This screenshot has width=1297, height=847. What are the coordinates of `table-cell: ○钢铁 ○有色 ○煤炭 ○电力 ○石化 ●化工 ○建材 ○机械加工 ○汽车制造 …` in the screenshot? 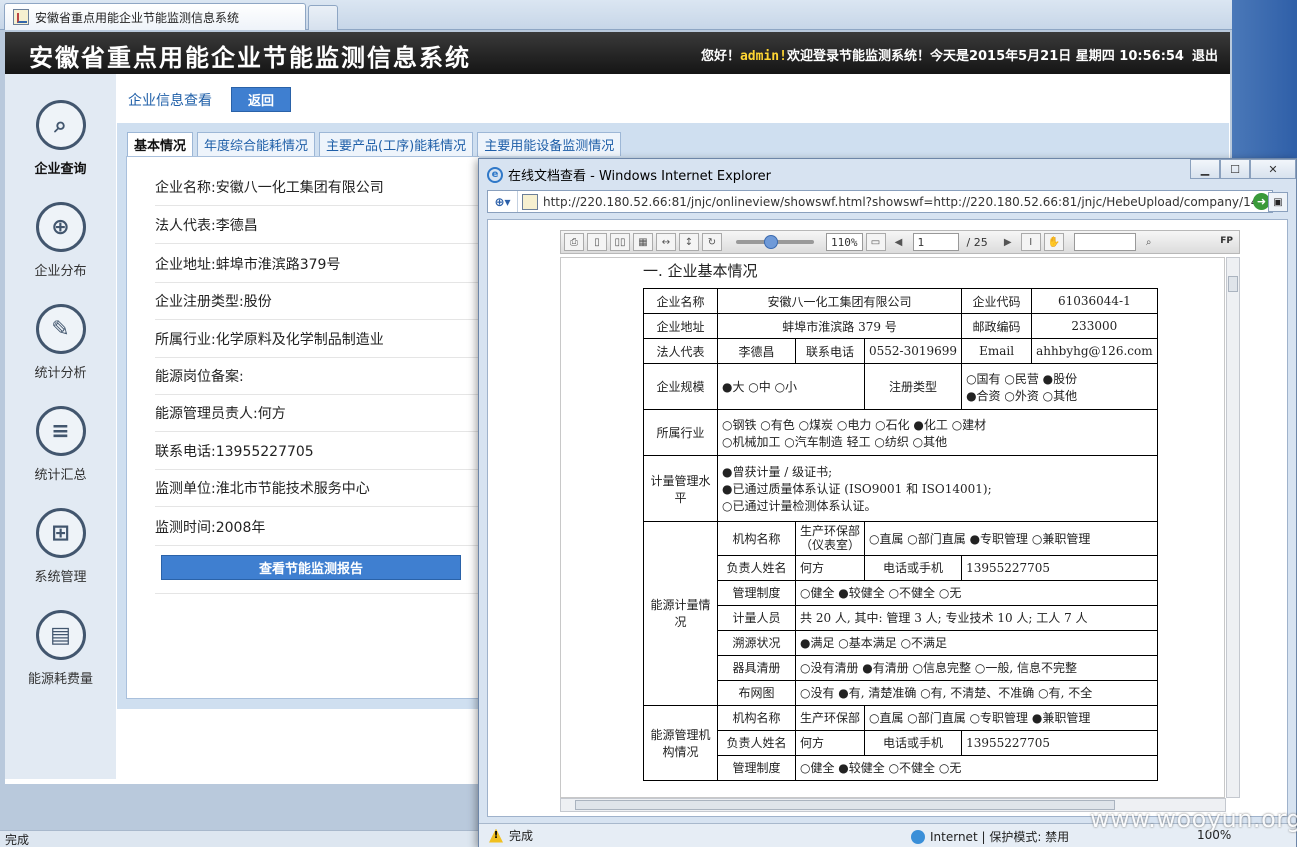 It's located at (937, 432).